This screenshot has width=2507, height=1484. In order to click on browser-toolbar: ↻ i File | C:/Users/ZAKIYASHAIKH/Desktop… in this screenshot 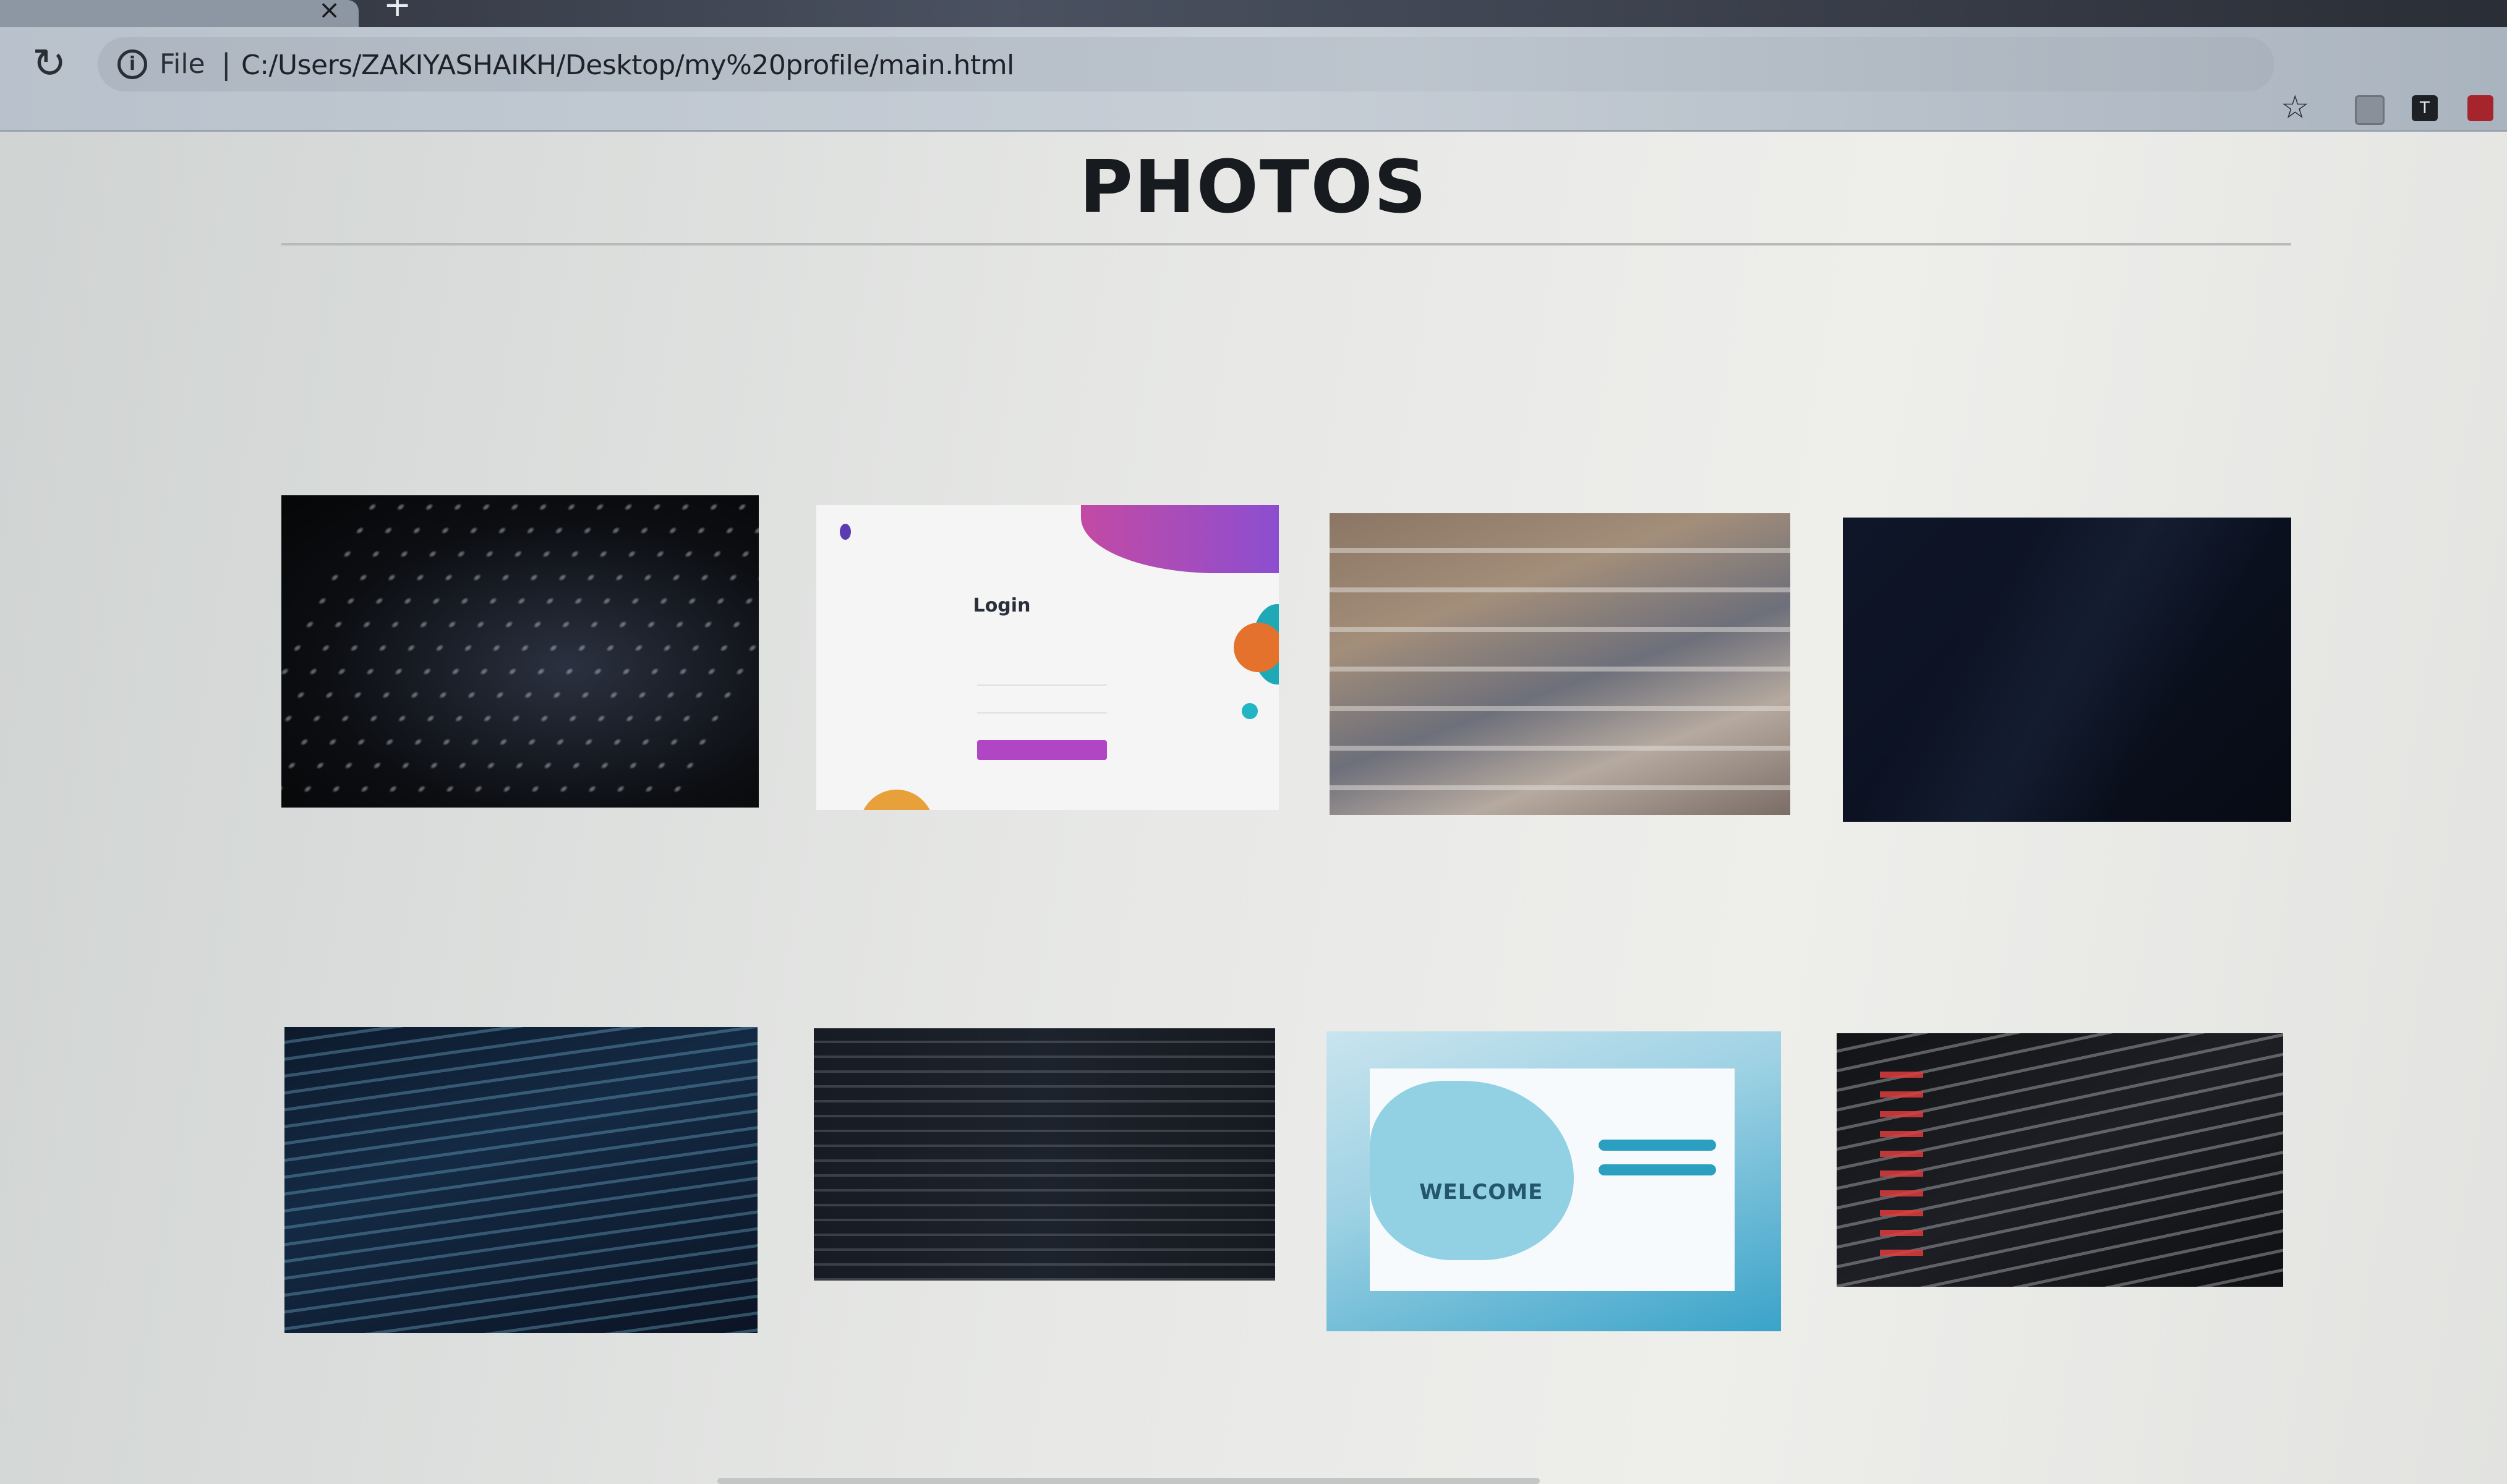, I will do `click(1253, 79)`.